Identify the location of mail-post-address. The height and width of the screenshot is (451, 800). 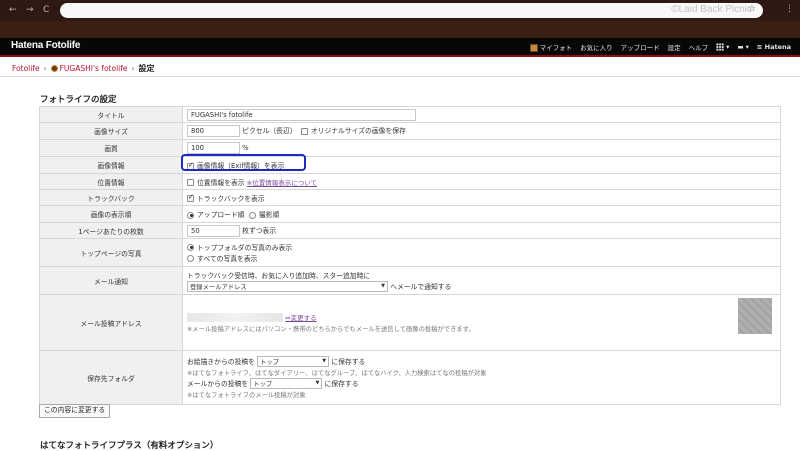
(235, 317).